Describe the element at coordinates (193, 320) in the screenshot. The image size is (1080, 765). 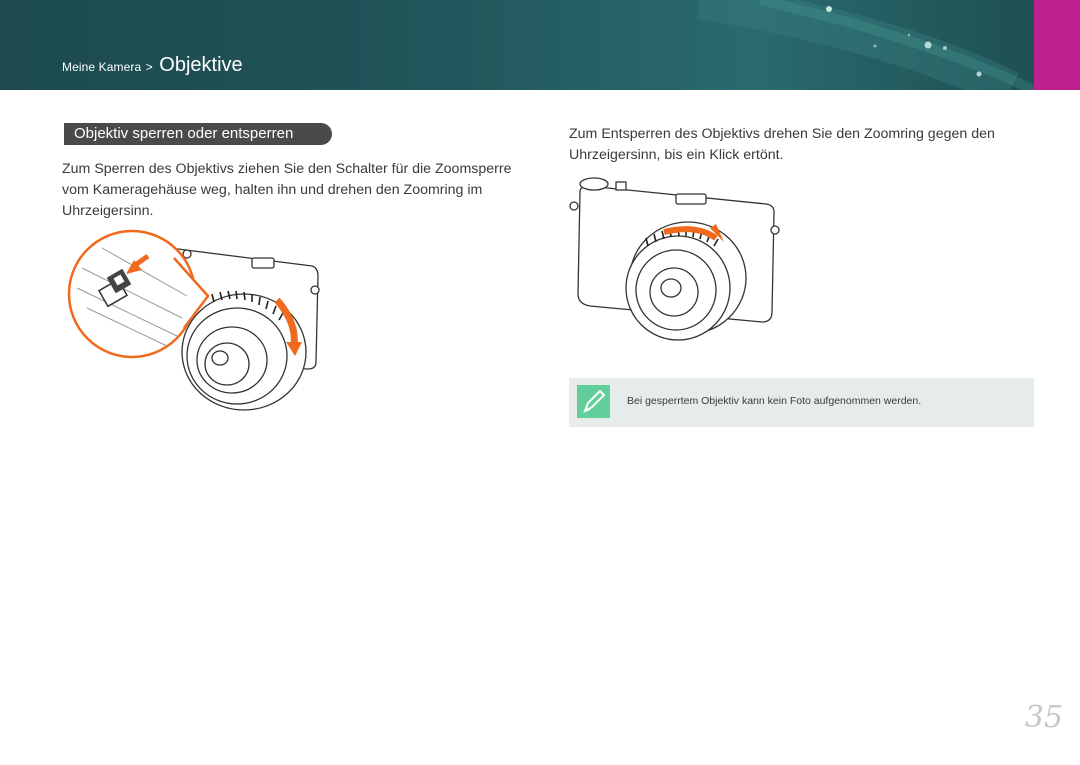
I see `lock-camera-illustration` at that location.